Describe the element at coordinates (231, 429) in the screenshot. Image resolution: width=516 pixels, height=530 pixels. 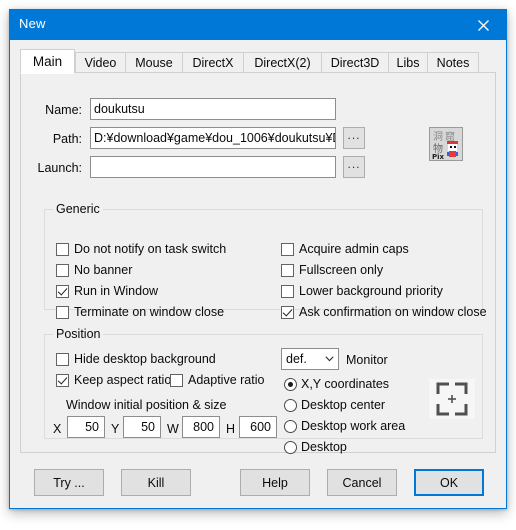
I see `h-label: H` at that location.